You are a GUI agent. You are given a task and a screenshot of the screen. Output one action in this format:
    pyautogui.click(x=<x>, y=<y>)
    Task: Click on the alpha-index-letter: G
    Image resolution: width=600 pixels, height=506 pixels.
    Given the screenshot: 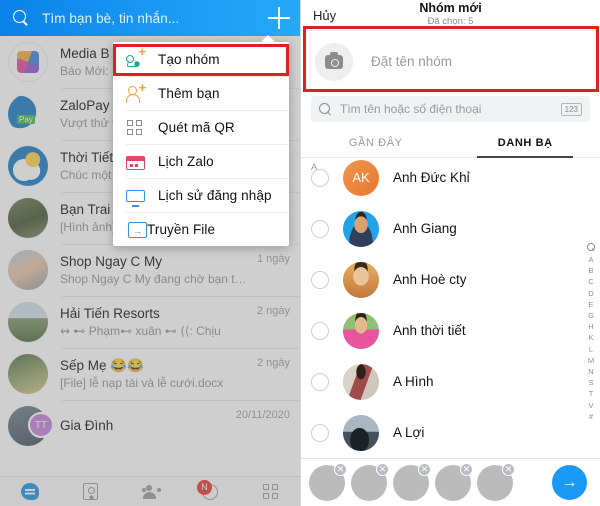 What is the action you would take?
    pyautogui.click(x=591, y=315)
    